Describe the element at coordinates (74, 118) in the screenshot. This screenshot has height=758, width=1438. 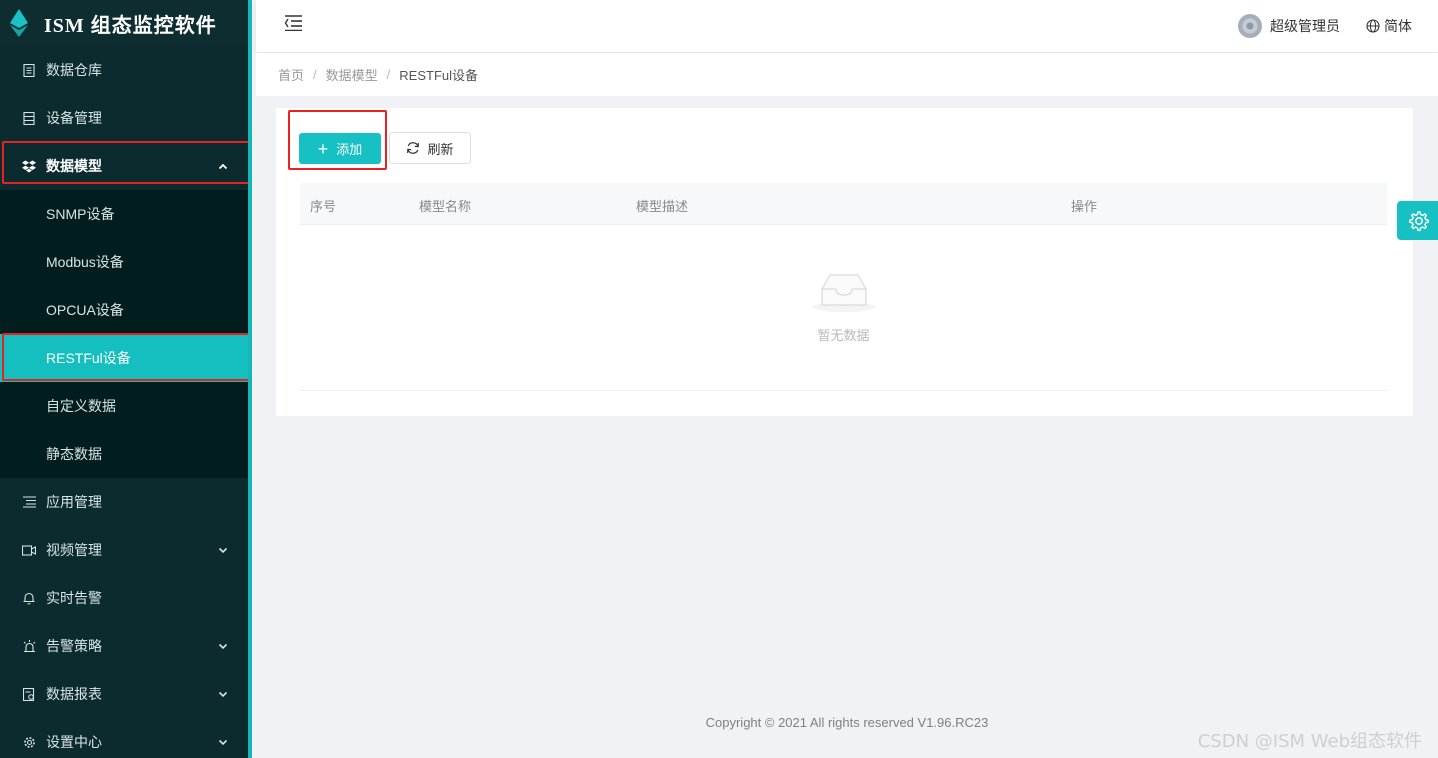
I see `sidebar-item-label: 设备管理` at that location.